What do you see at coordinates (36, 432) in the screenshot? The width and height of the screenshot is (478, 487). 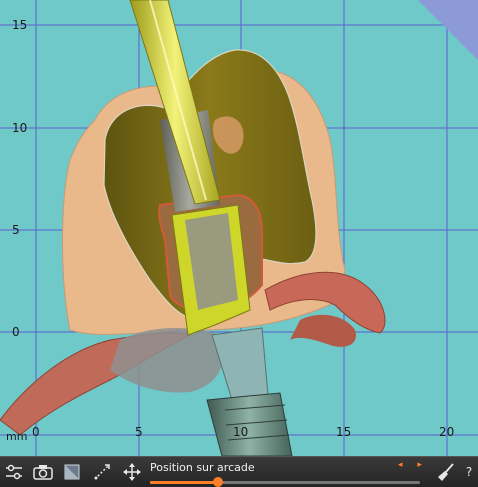 I see `x-axis-label-0: 0` at bounding box center [36, 432].